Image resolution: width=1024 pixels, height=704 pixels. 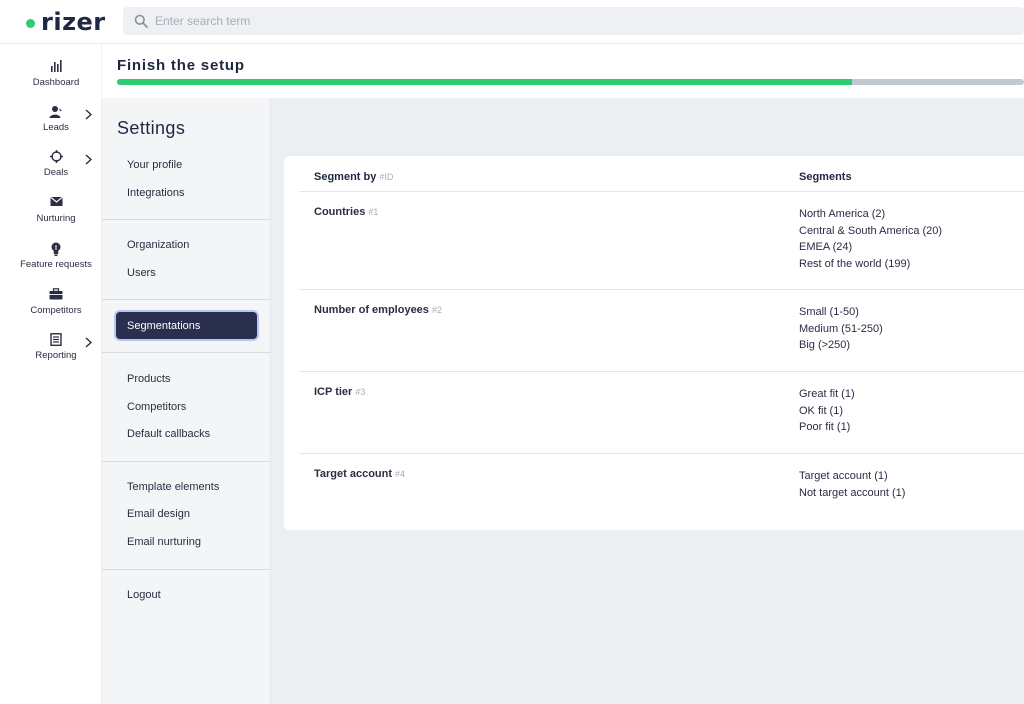 I want to click on settings-item-email-nurturing: Email nurturing, so click(x=164, y=542).